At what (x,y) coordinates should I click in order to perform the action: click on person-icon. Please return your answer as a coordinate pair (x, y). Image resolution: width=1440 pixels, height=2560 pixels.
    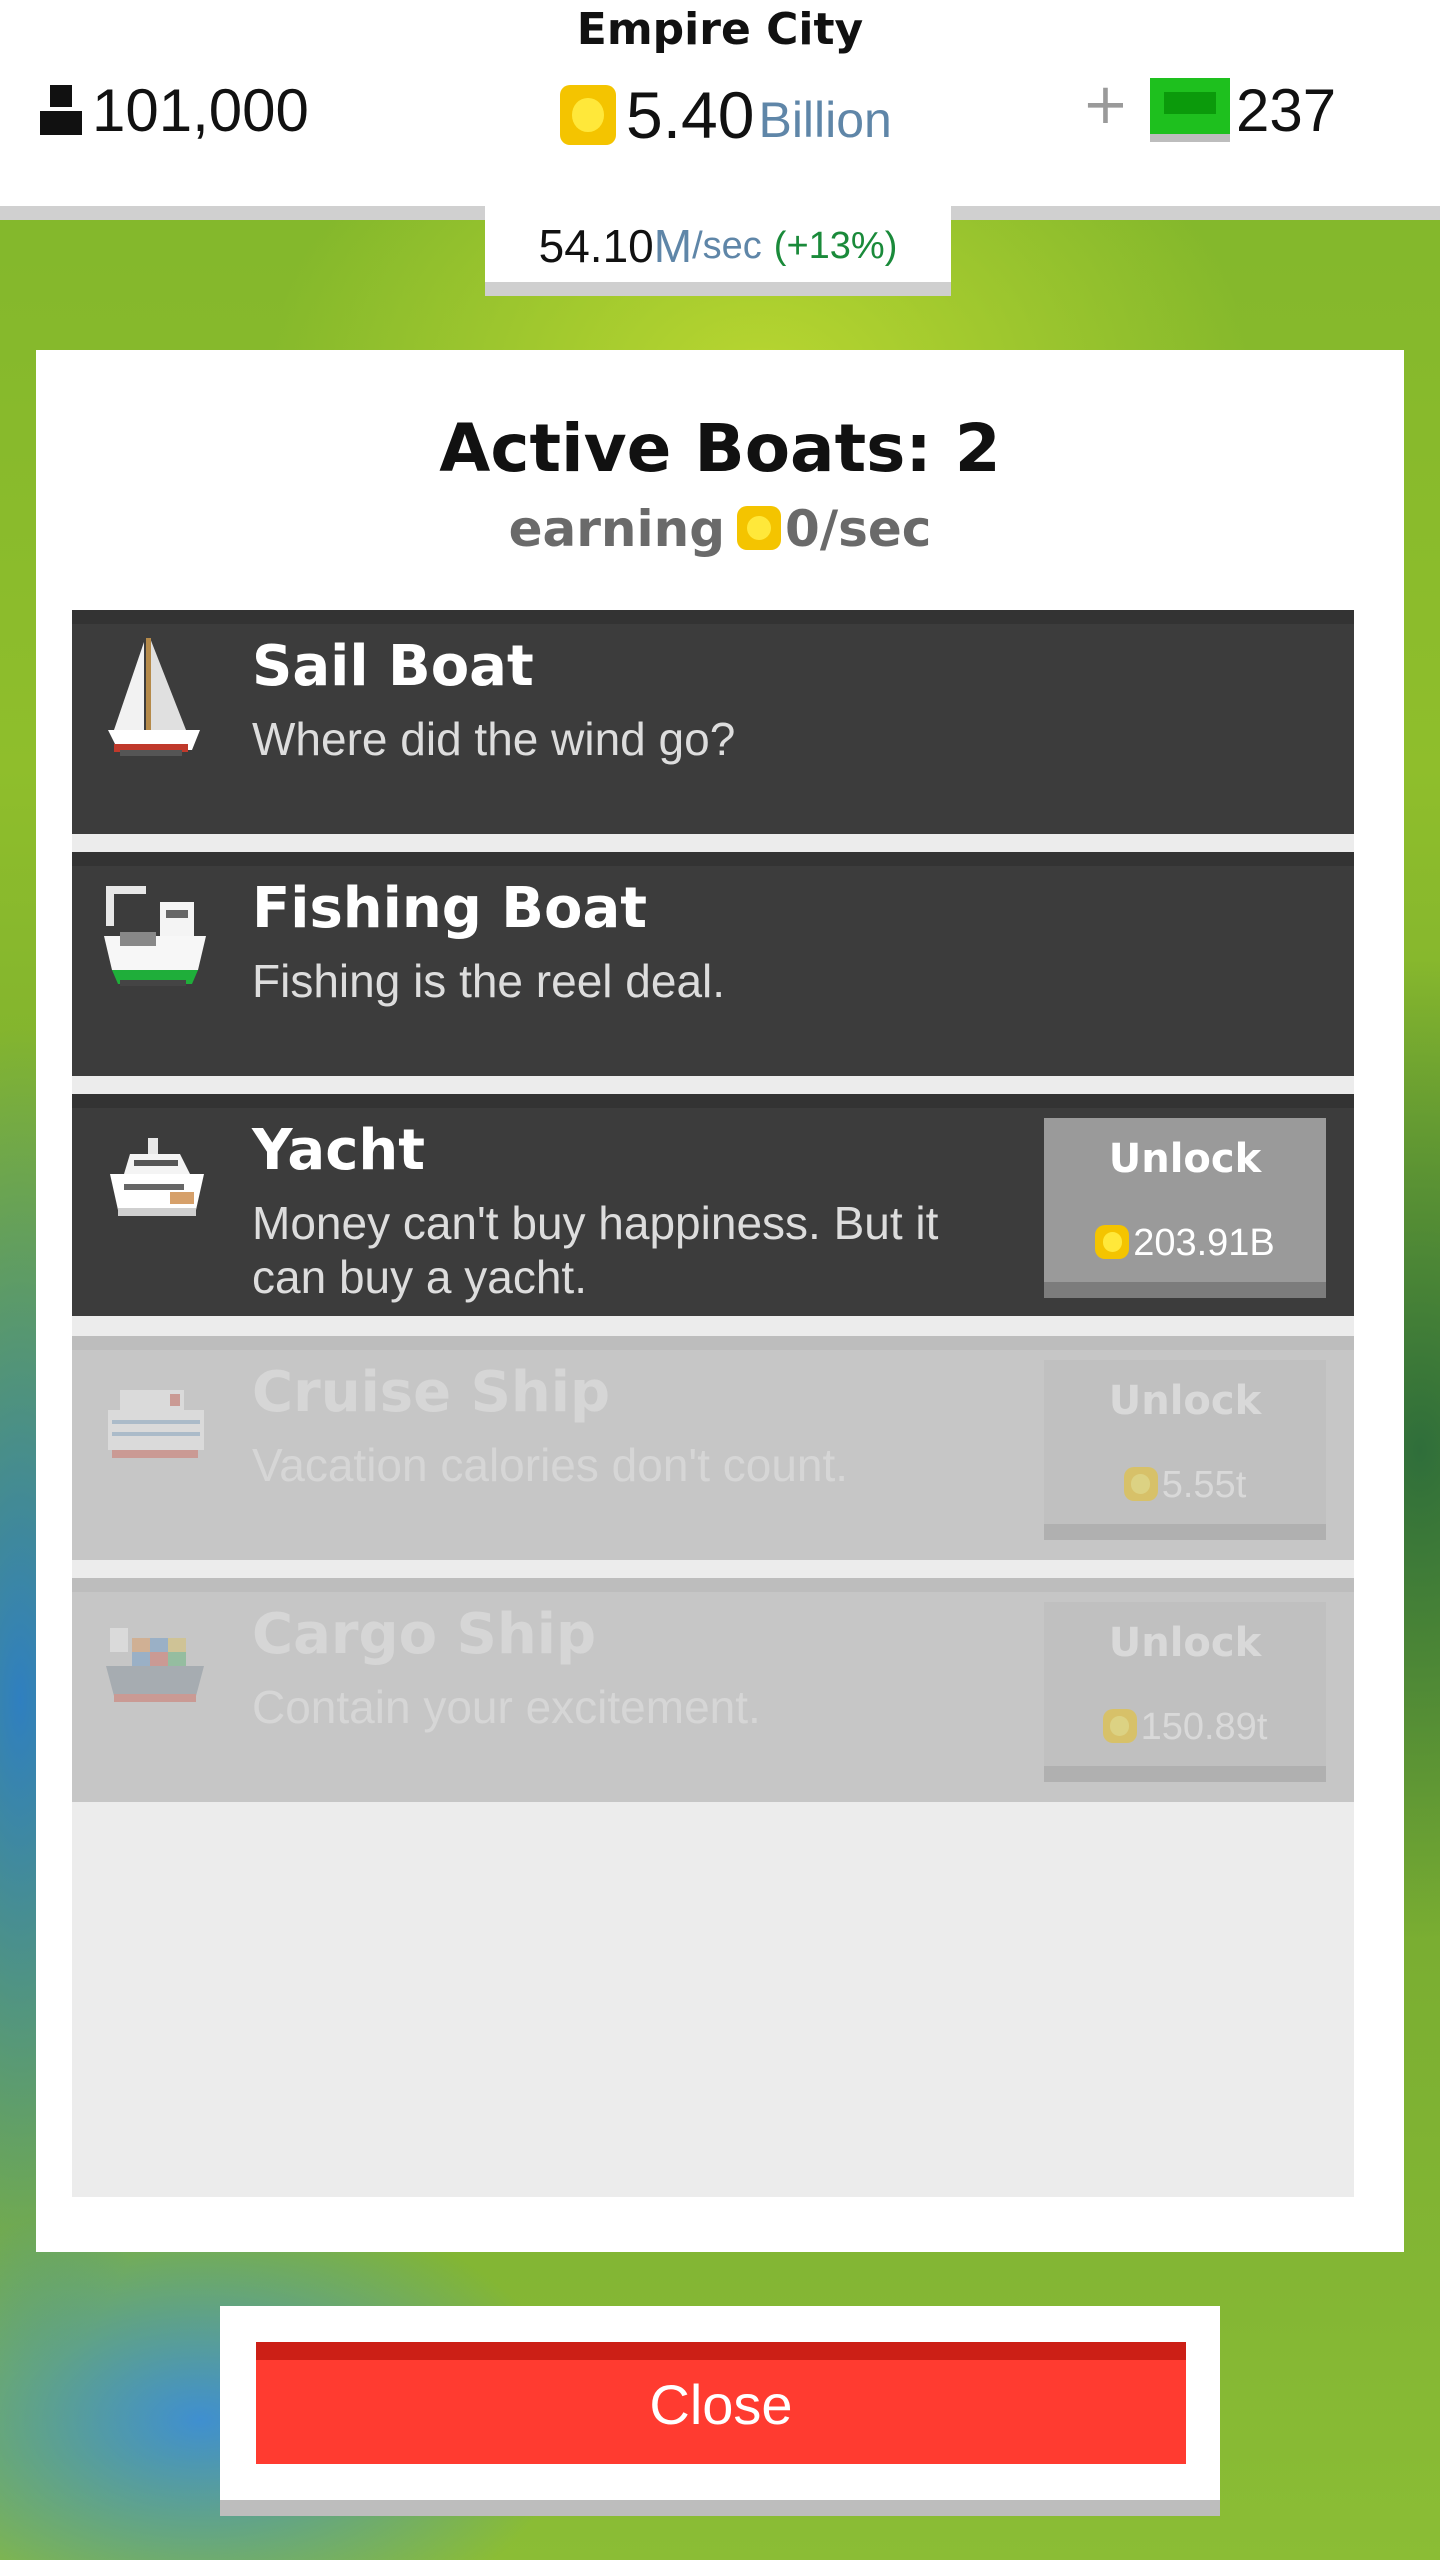
    Looking at the image, I should click on (61, 110).